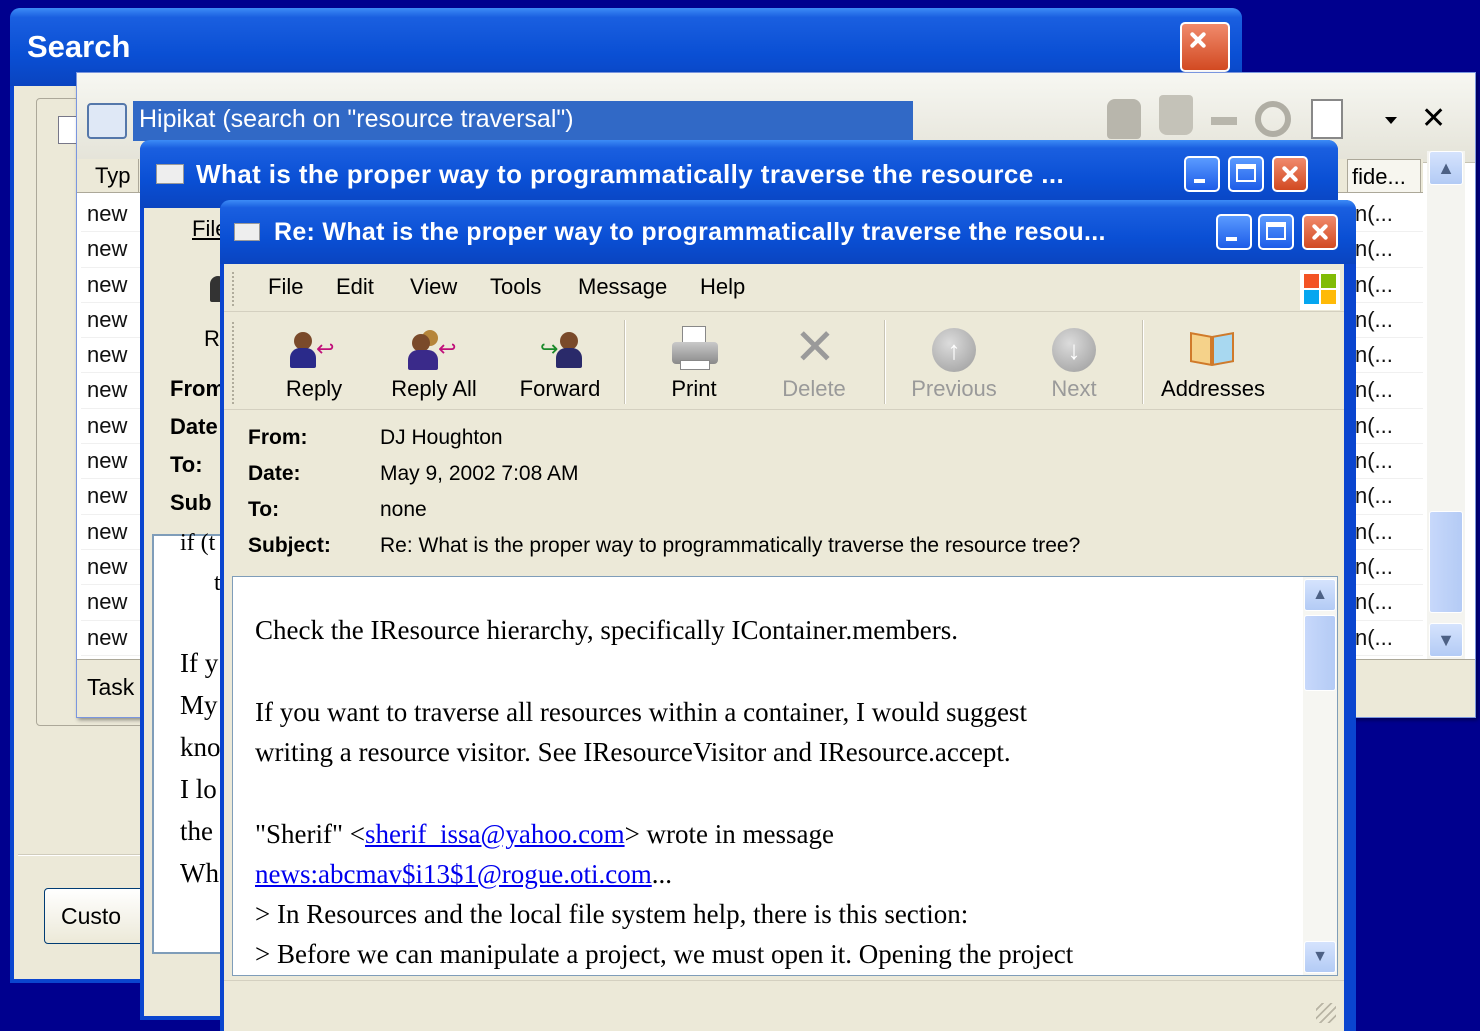 This screenshot has height=1031, width=1480. Describe the element at coordinates (453, 874) in the screenshot. I see `news-link: news:abcmav$i13$1@rogue.oti.com` at that location.